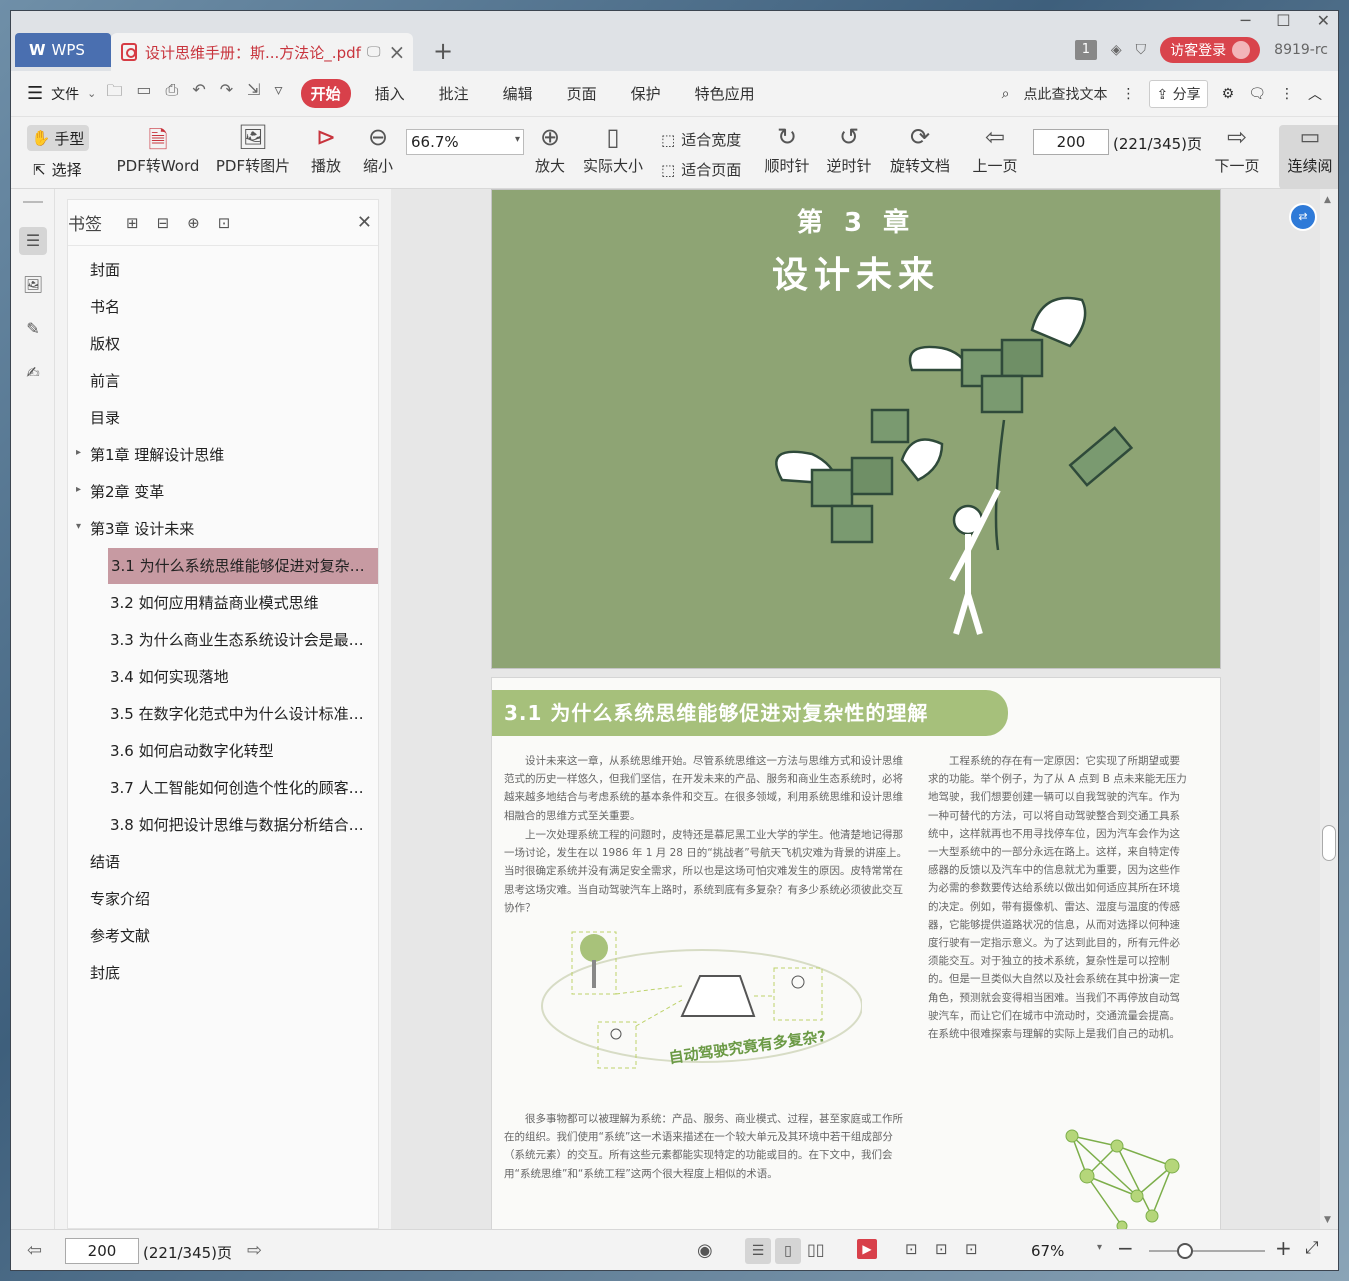  What do you see at coordinates (1237, 149) in the screenshot?
I see `next-page-button: ⇨ 下一页` at bounding box center [1237, 149].